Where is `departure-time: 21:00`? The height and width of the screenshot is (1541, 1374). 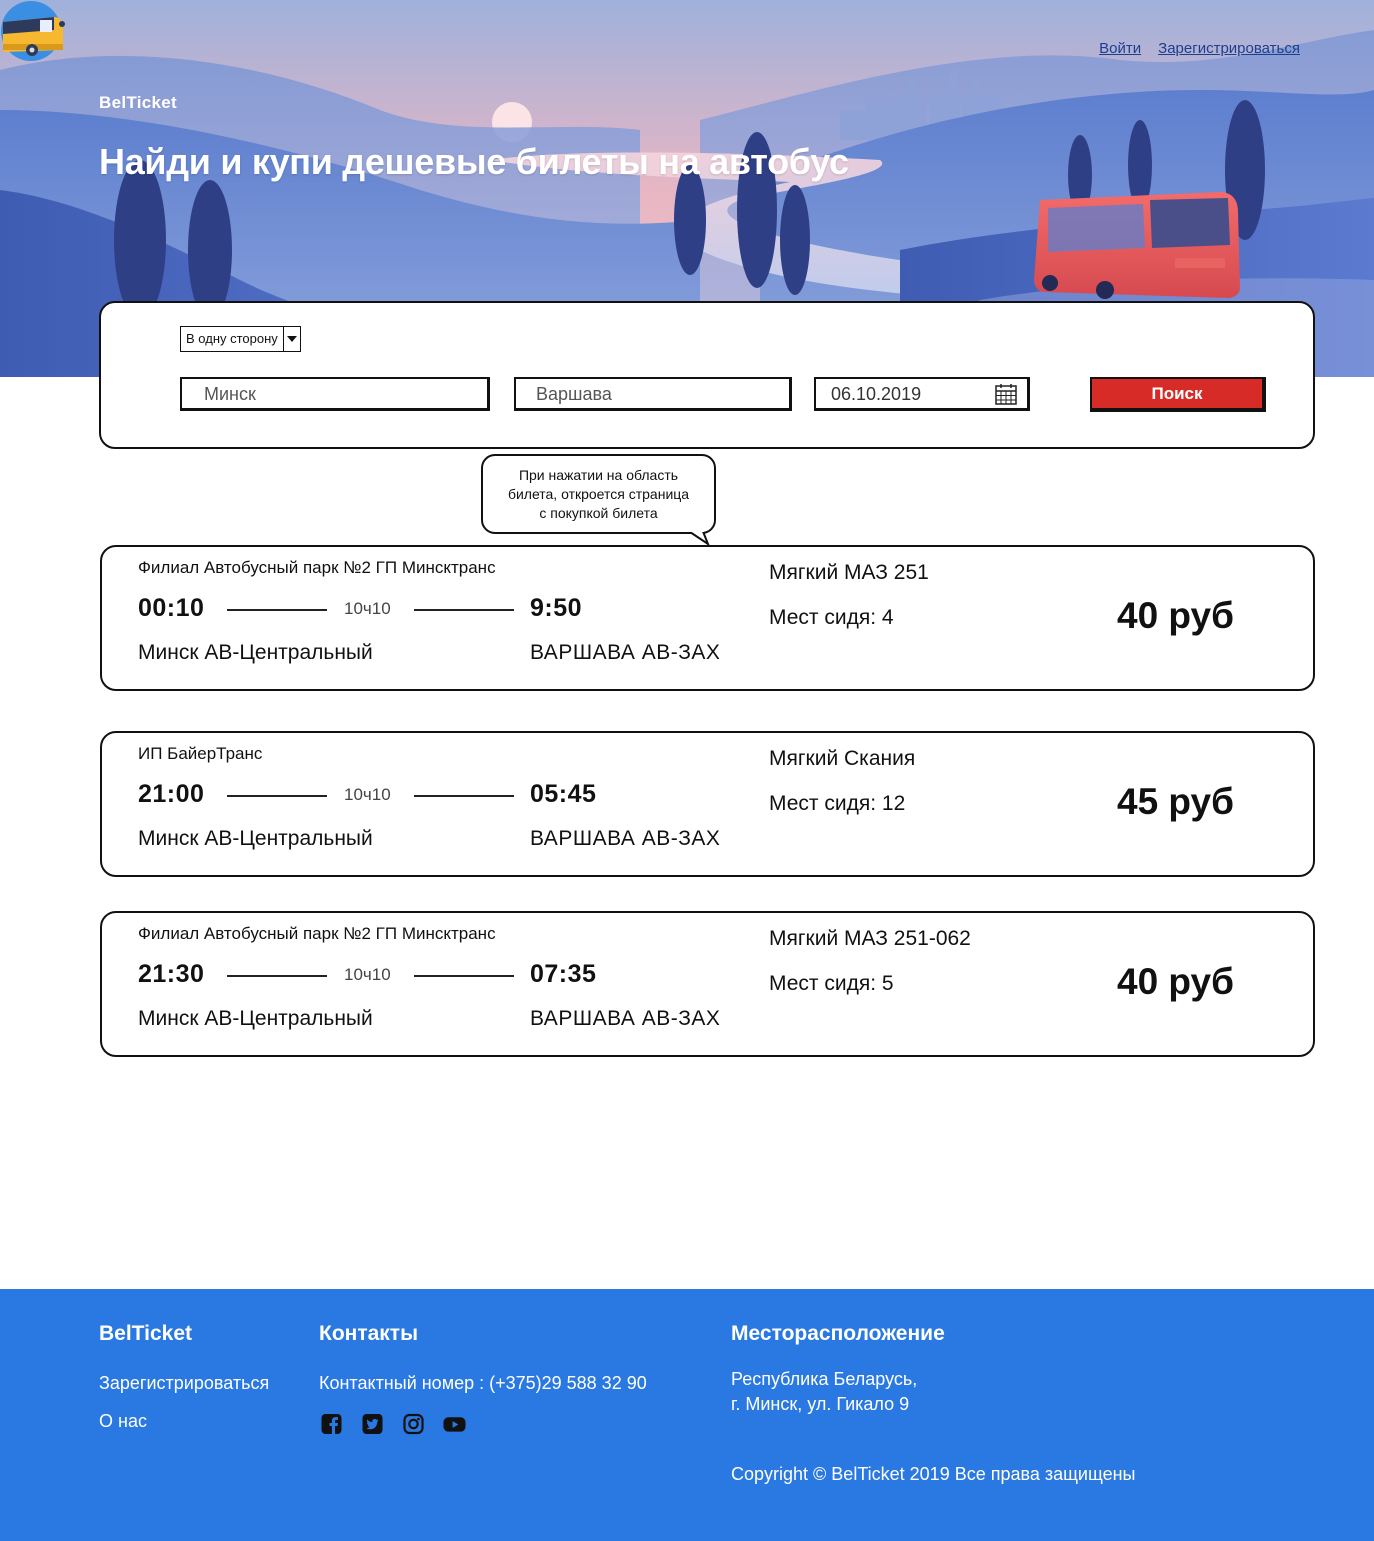
departure-time: 21:00 is located at coordinates (171, 794).